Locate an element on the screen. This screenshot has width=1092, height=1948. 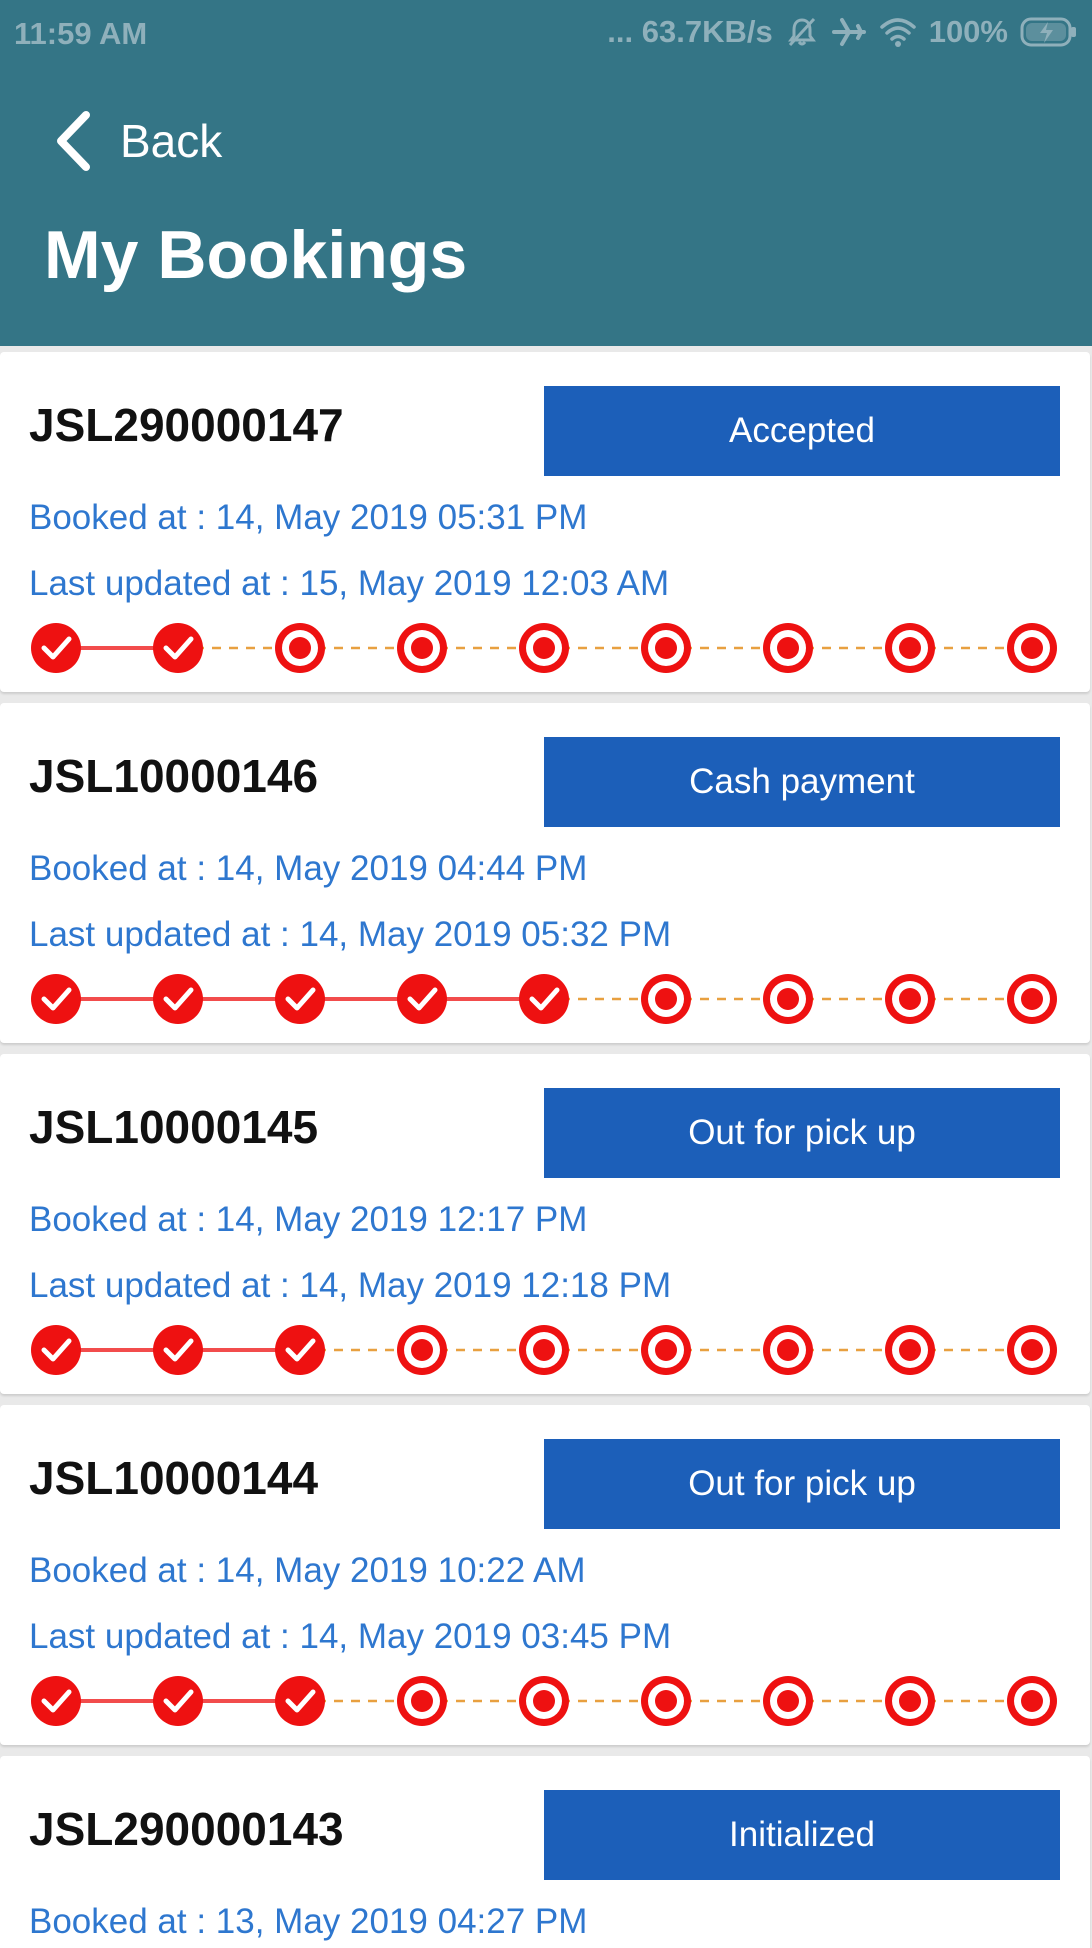
page-title: My Bookings is located at coordinates (256, 255).